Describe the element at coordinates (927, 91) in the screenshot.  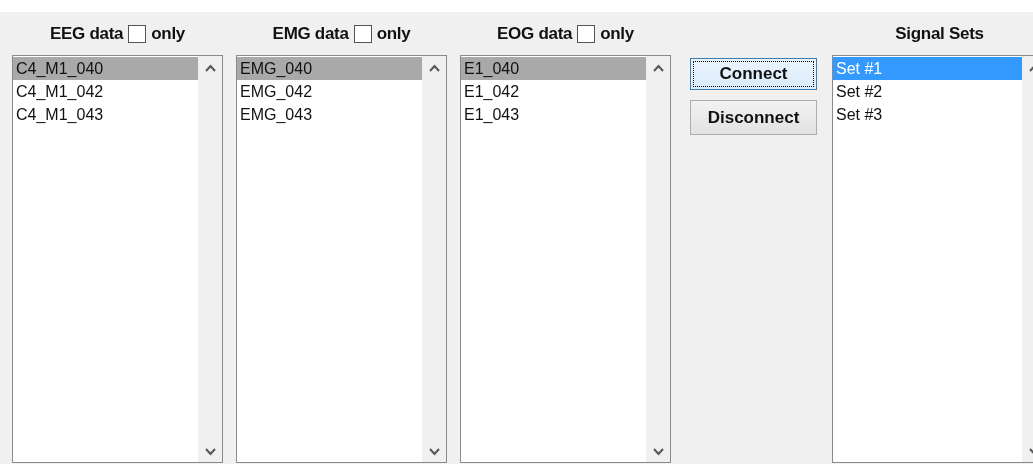
I see `list-item: Set #2` at that location.